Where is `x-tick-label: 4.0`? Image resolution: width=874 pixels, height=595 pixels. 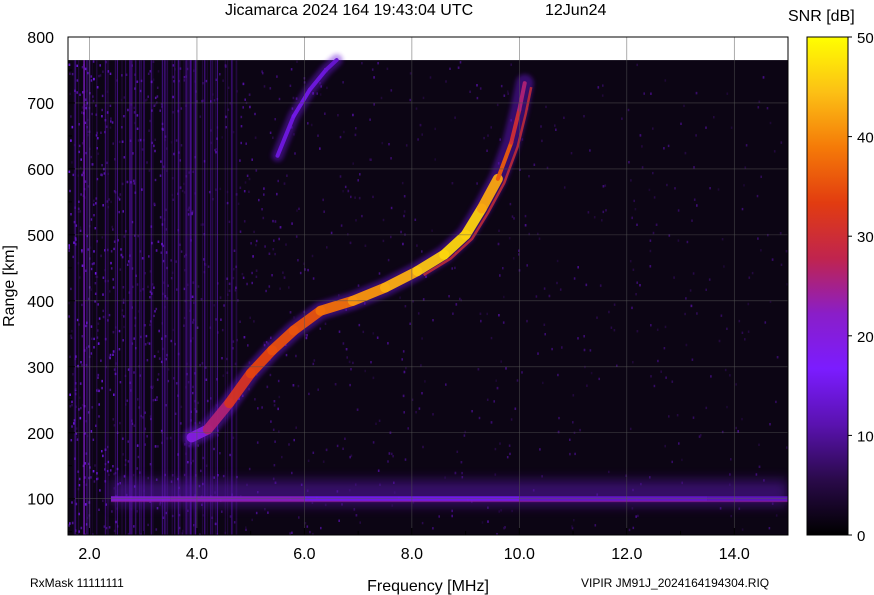
x-tick-label: 4.0 is located at coordinates (197, 554).